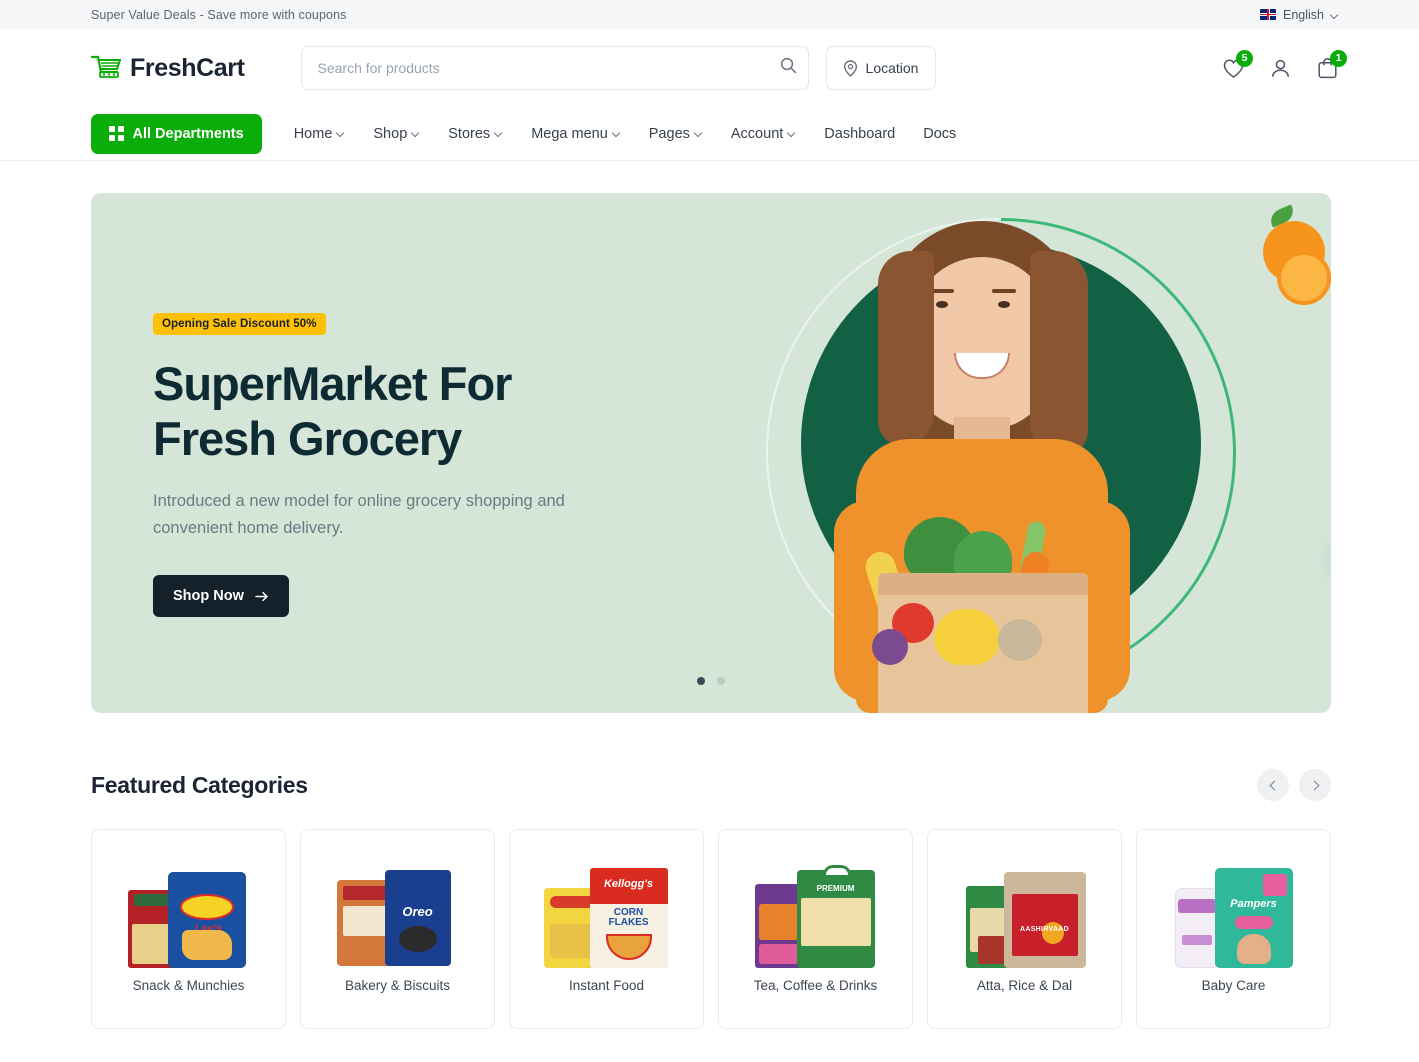 This screenshot has height=1062, width=1419. Describe the element at coordinates (1233, 985) in the screenshot. I see `category-label: Baby Care` at that location.